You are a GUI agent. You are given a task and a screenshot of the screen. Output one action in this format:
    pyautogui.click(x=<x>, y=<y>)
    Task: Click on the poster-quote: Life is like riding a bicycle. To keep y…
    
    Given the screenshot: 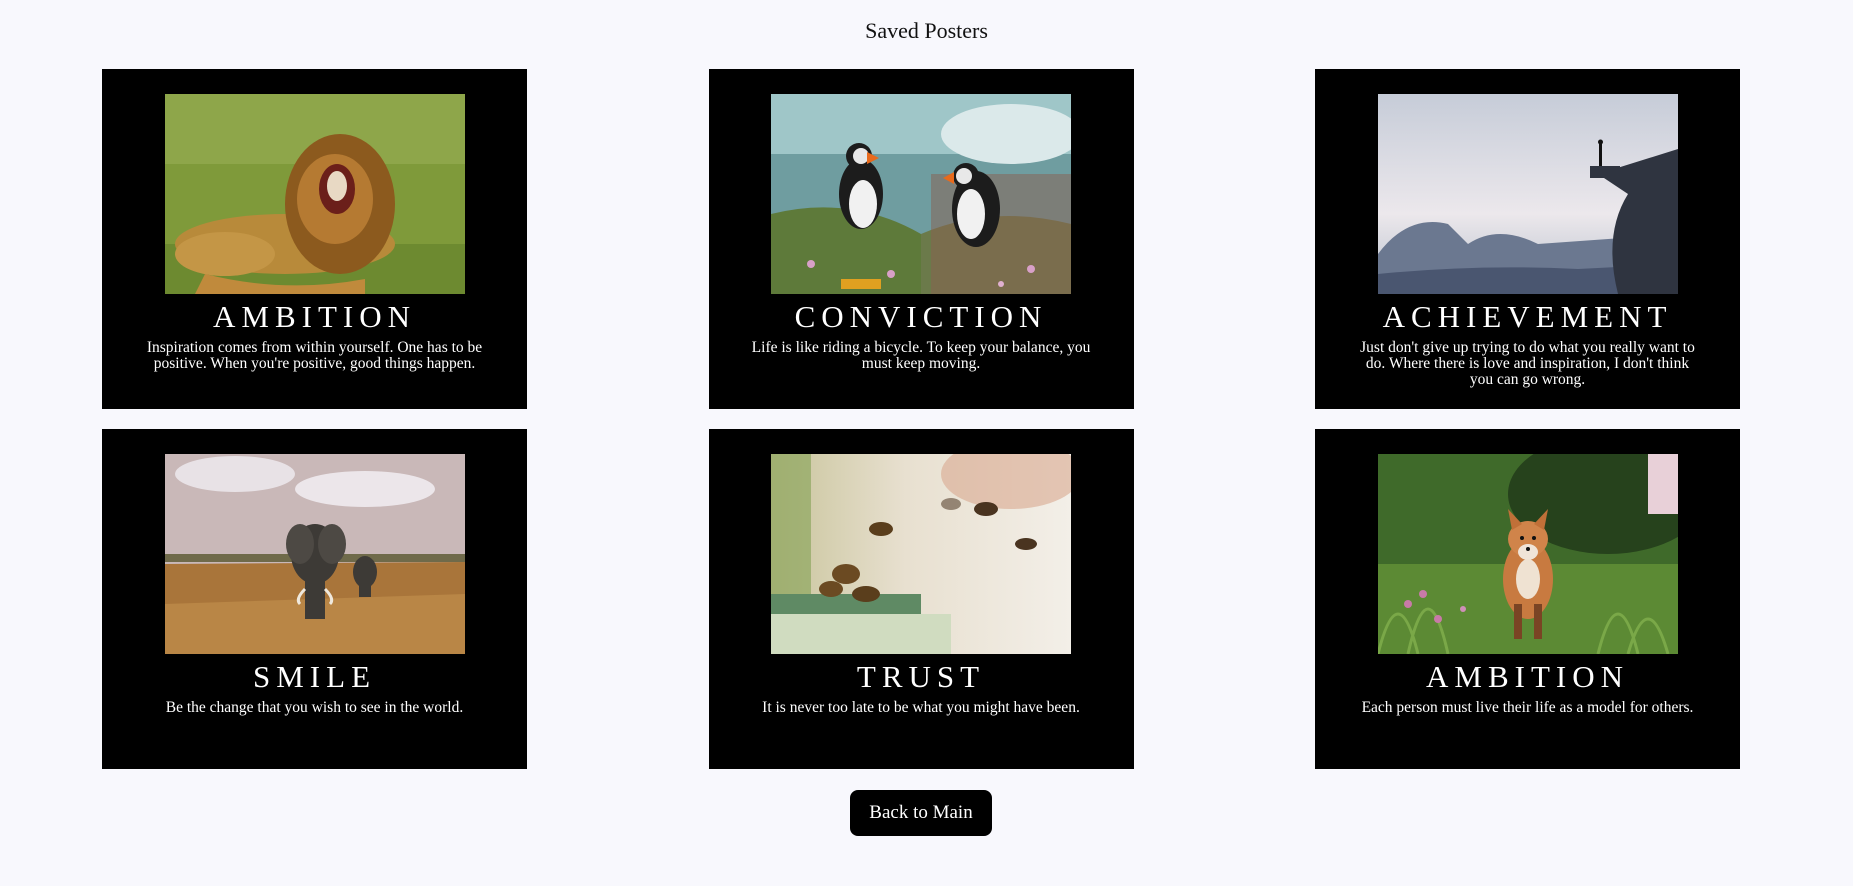 What is the action you would take?
    pyautogui.click(x=921, y=355)
    